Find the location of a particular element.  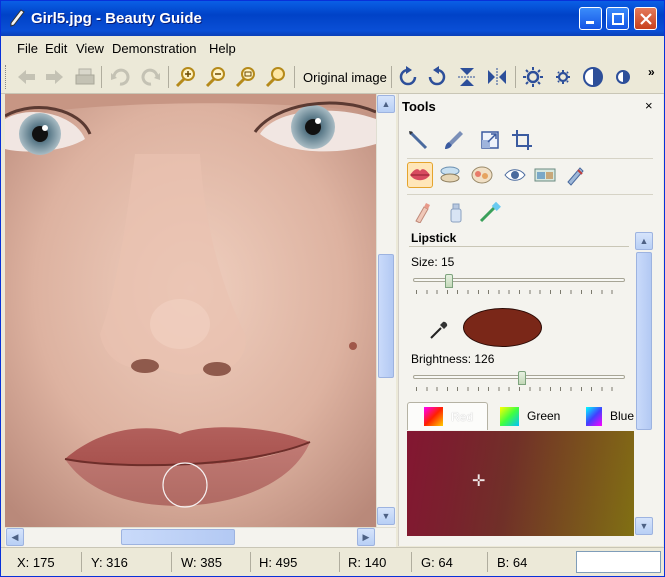

menu-edit: Edit is located at coordinates (56, 48).